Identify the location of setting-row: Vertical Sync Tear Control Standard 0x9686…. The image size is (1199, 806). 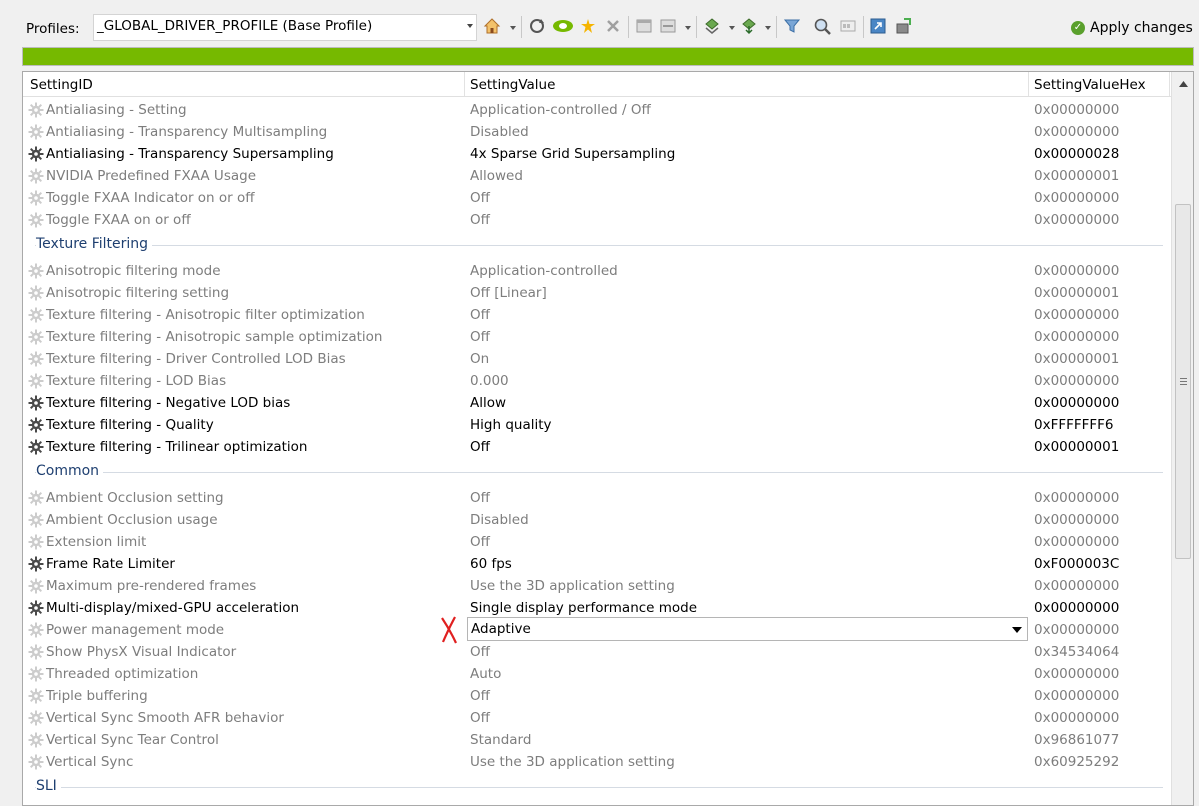
(597, 740).